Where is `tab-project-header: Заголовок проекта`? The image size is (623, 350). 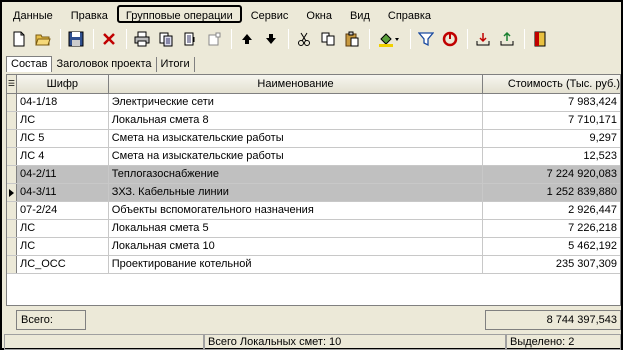
tab-project-header: Заголовок проекта is located at coordinates (104, 64).